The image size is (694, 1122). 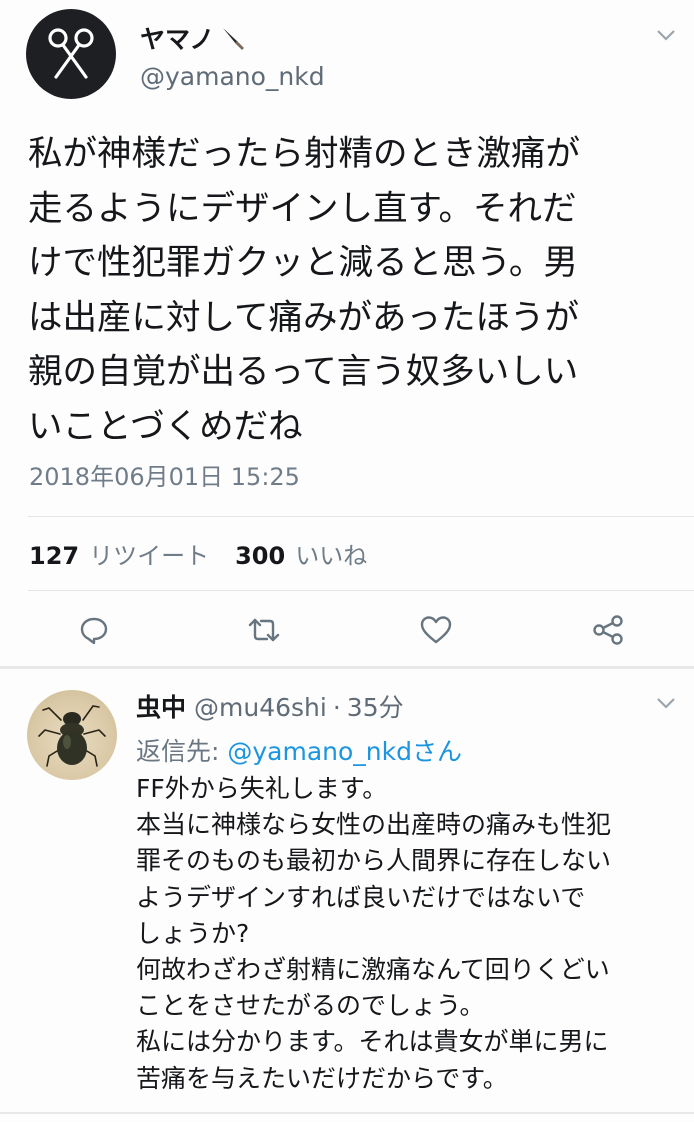 I want to click on reply-text-line: 本当に神様なら女性の出産時の痛みも性犯, so click(x=374, y=825).